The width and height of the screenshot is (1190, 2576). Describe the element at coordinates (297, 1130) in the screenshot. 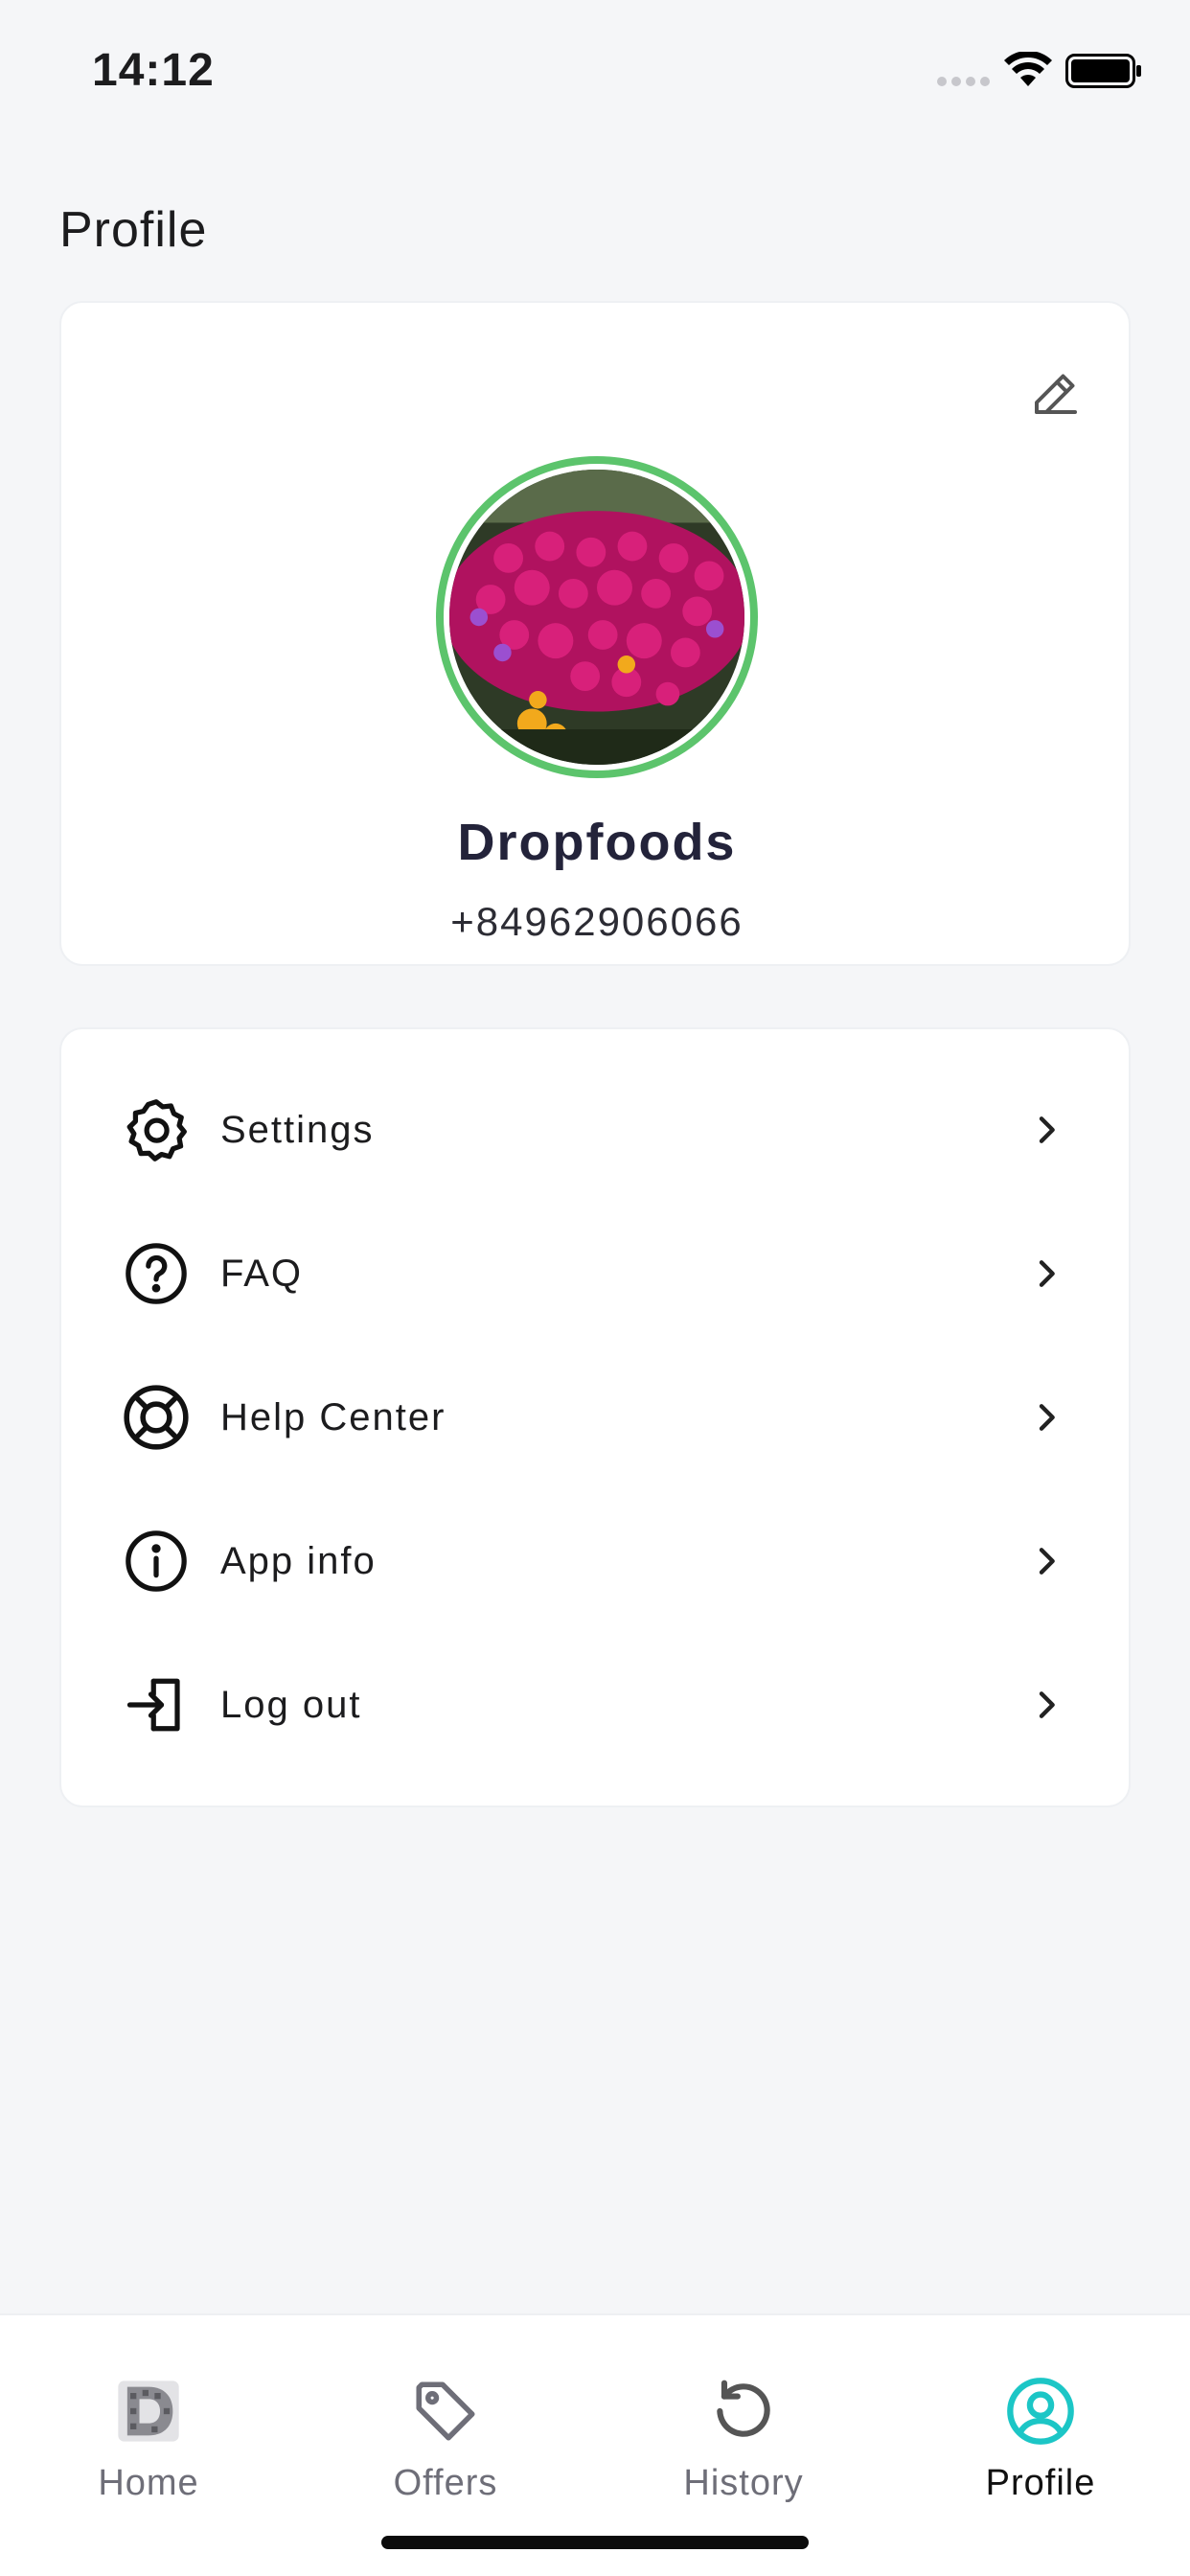

I see `menu-item-label: Settings` at that location.